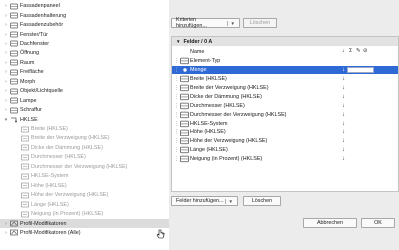  I want to click on field-name: Menge, so click(198, 70).